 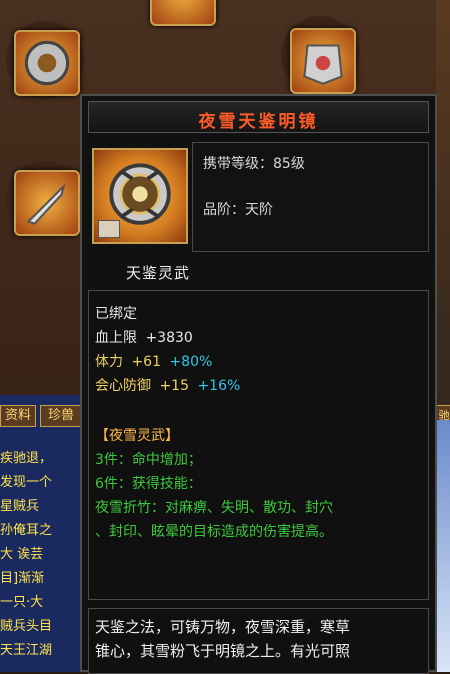 I want to click on item-info-panel: 携带等级：85级 品阶：天阶, so click(x=310, y=197).